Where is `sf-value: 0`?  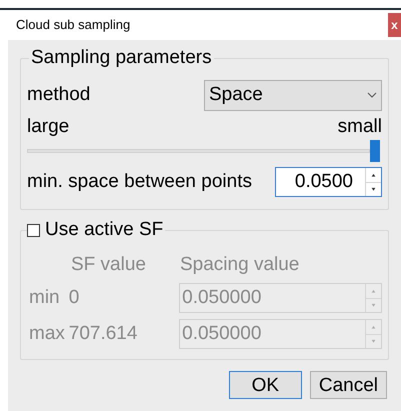 sf-value: 0 is located at coordinates (74, 298).